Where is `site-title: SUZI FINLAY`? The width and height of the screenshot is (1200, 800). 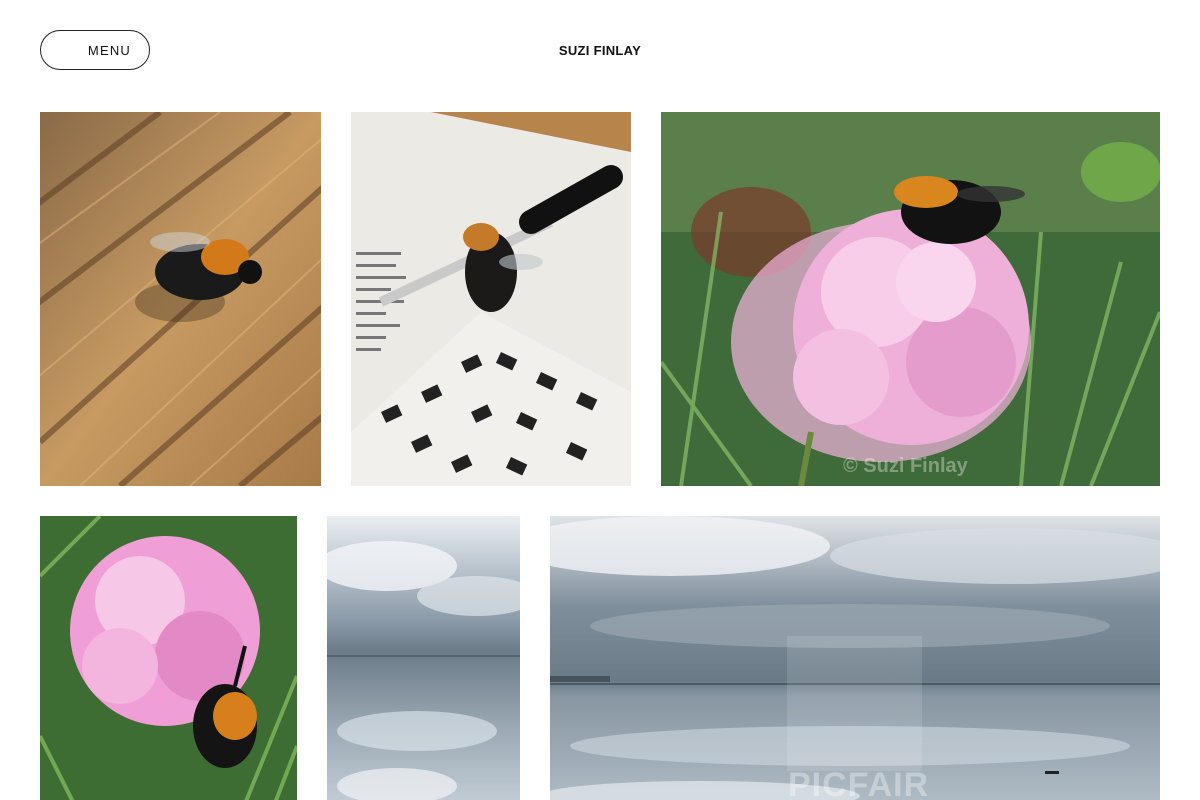
site-title: SUZI FINLAY is located at coordinates (600, 50).